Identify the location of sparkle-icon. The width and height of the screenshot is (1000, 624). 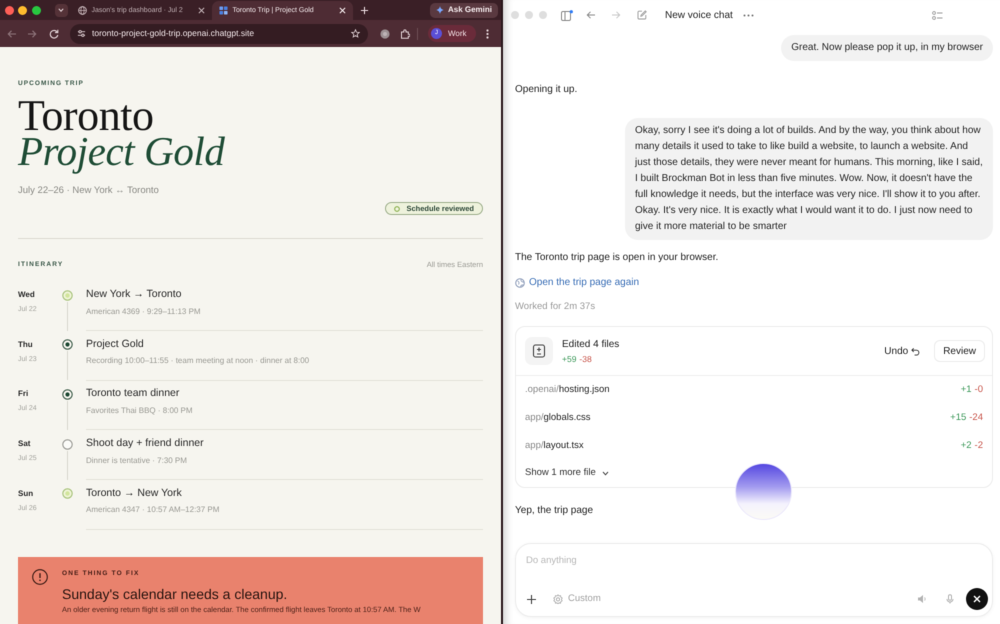
(440, 10).